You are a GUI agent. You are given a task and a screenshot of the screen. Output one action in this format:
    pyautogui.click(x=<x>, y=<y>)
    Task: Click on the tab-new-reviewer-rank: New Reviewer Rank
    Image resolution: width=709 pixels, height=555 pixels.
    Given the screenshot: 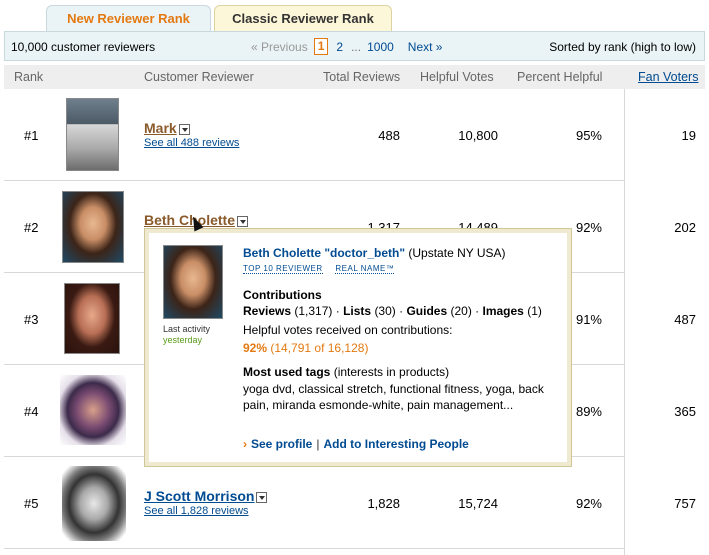 What is the action you would take?
    pyautogui.click(x=128, y=18)
    